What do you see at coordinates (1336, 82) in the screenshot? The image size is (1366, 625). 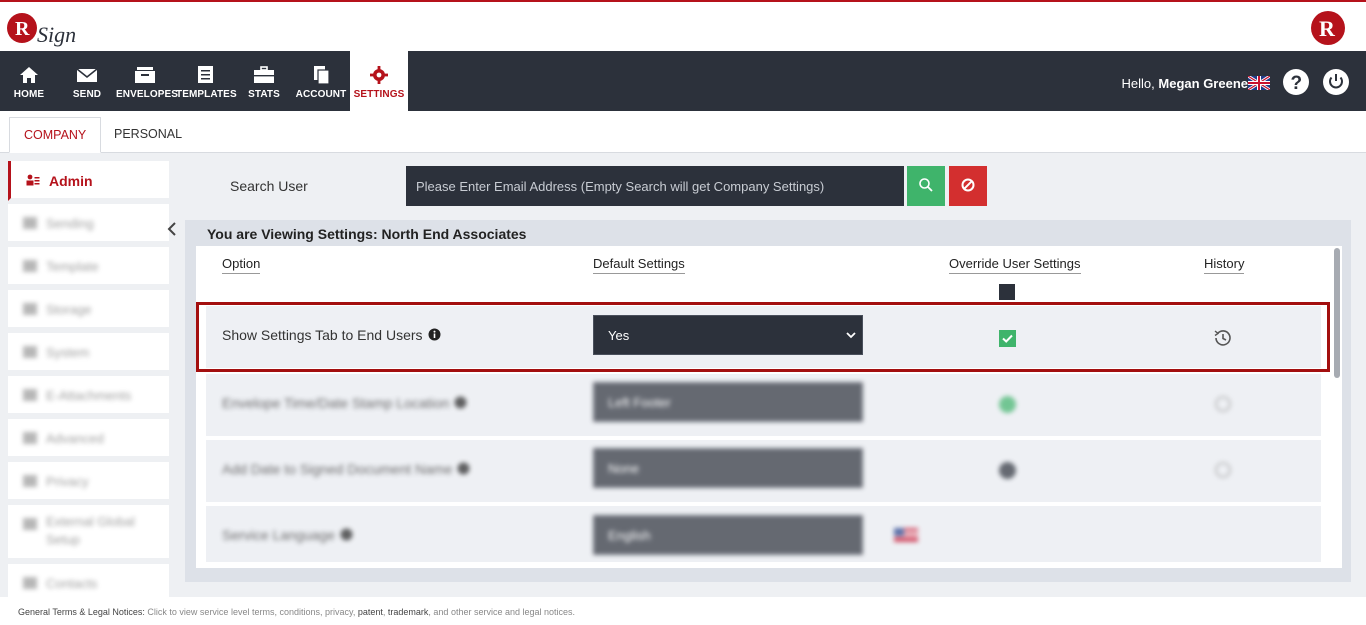 I see `power-icon` at bounding box center [1336, 82].